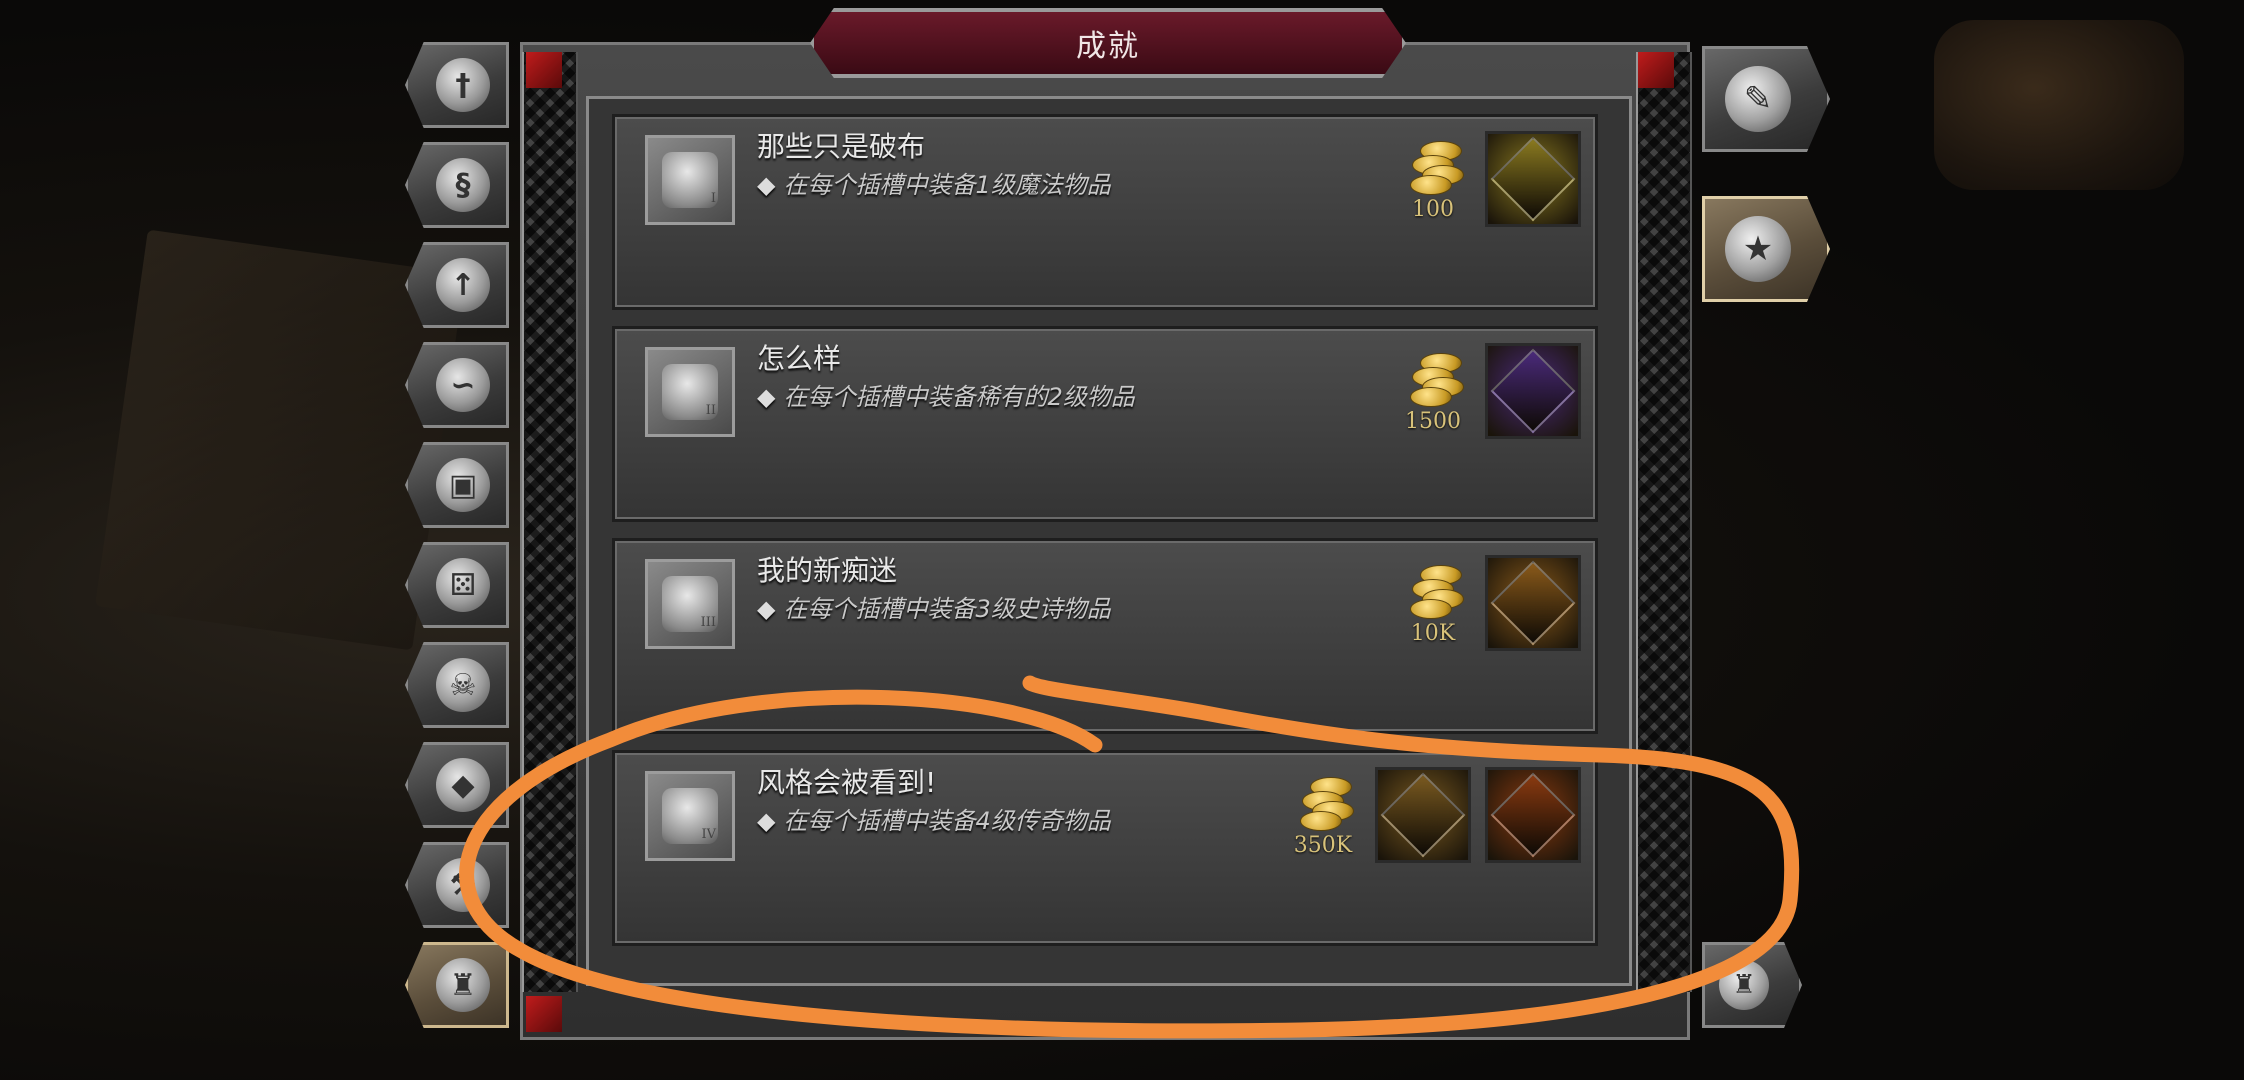 The height and width of the screenshot is (1080, 2244). What do you see at coordinates (1433, 209) in the screenshot?
I see `gold-amount: 100` at bounding box center [1433, 209].